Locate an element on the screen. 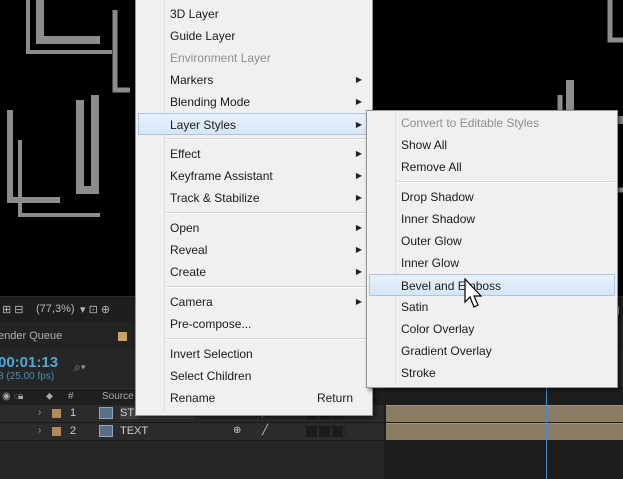 The width and height of the screenshot is (623, 479). quality-switch-icon: ╱ is located at coordinates (265, 430).